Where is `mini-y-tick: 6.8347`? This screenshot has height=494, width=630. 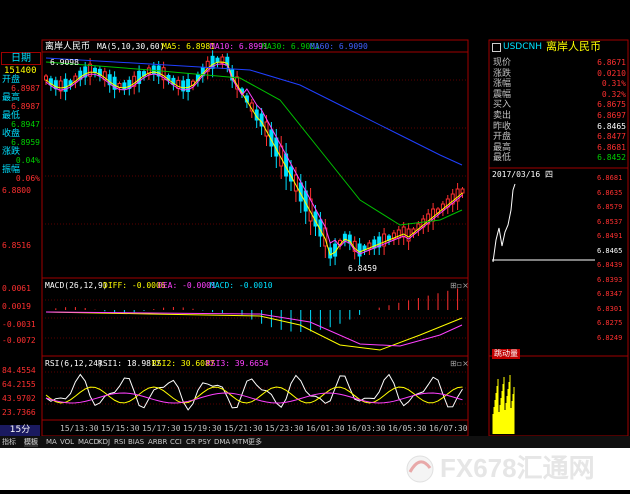 mini-y-tick: 6.8347 is located at coordinates (610, 294).